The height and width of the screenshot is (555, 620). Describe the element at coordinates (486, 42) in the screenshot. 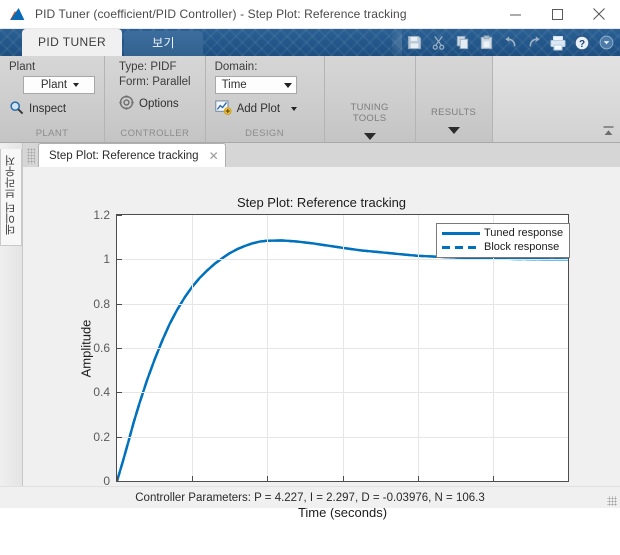

I see `paste-icon` at that location.